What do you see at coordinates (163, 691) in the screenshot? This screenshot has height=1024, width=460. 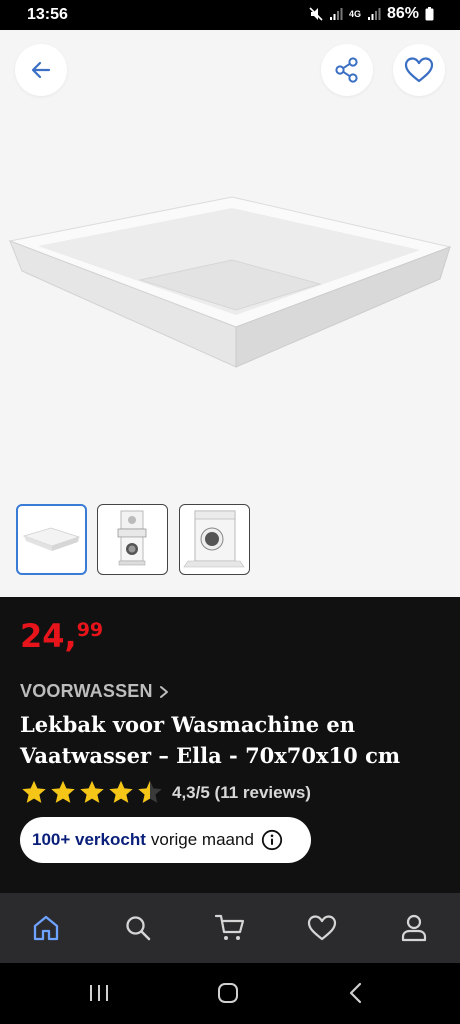 I see `chevron-right-icon` at bounding box center [163, 691].